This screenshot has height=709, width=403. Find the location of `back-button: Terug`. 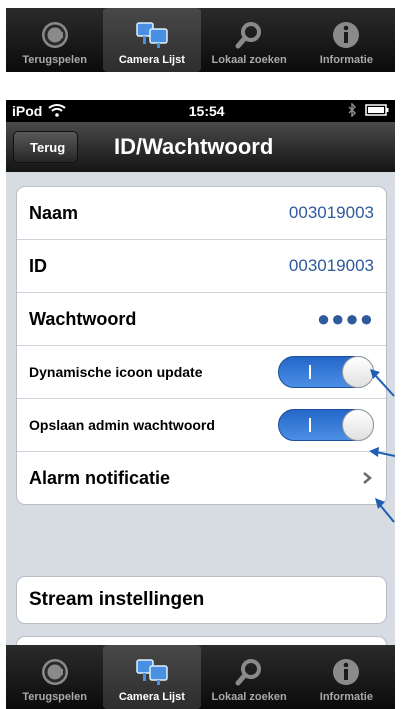

back-button: Terug is located at coordinates (46, 147).